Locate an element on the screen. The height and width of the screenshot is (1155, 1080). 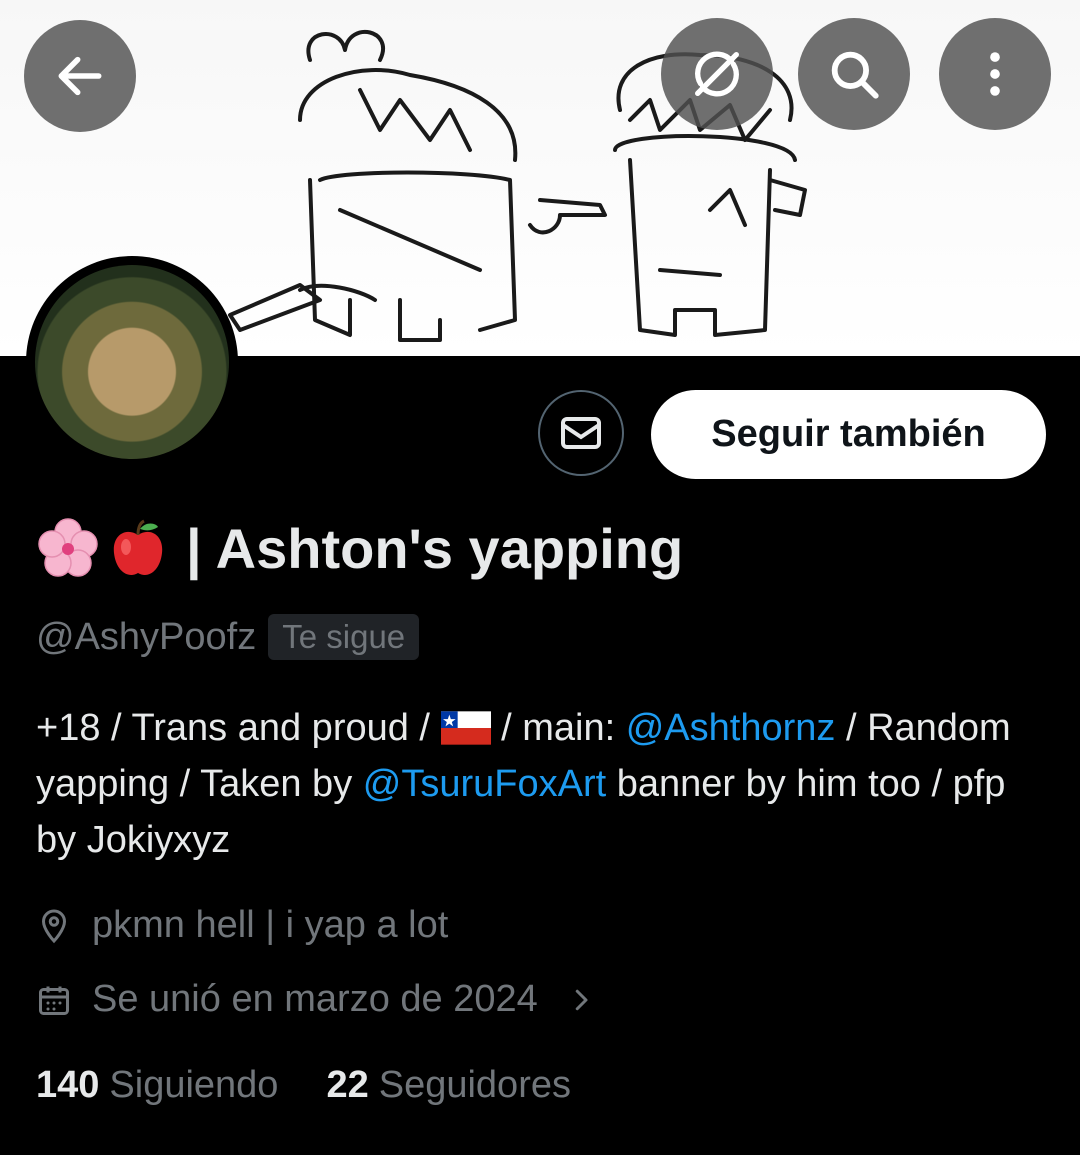
following-stat-link: 140 Siguiendo is located at coordinates (157, 1085).